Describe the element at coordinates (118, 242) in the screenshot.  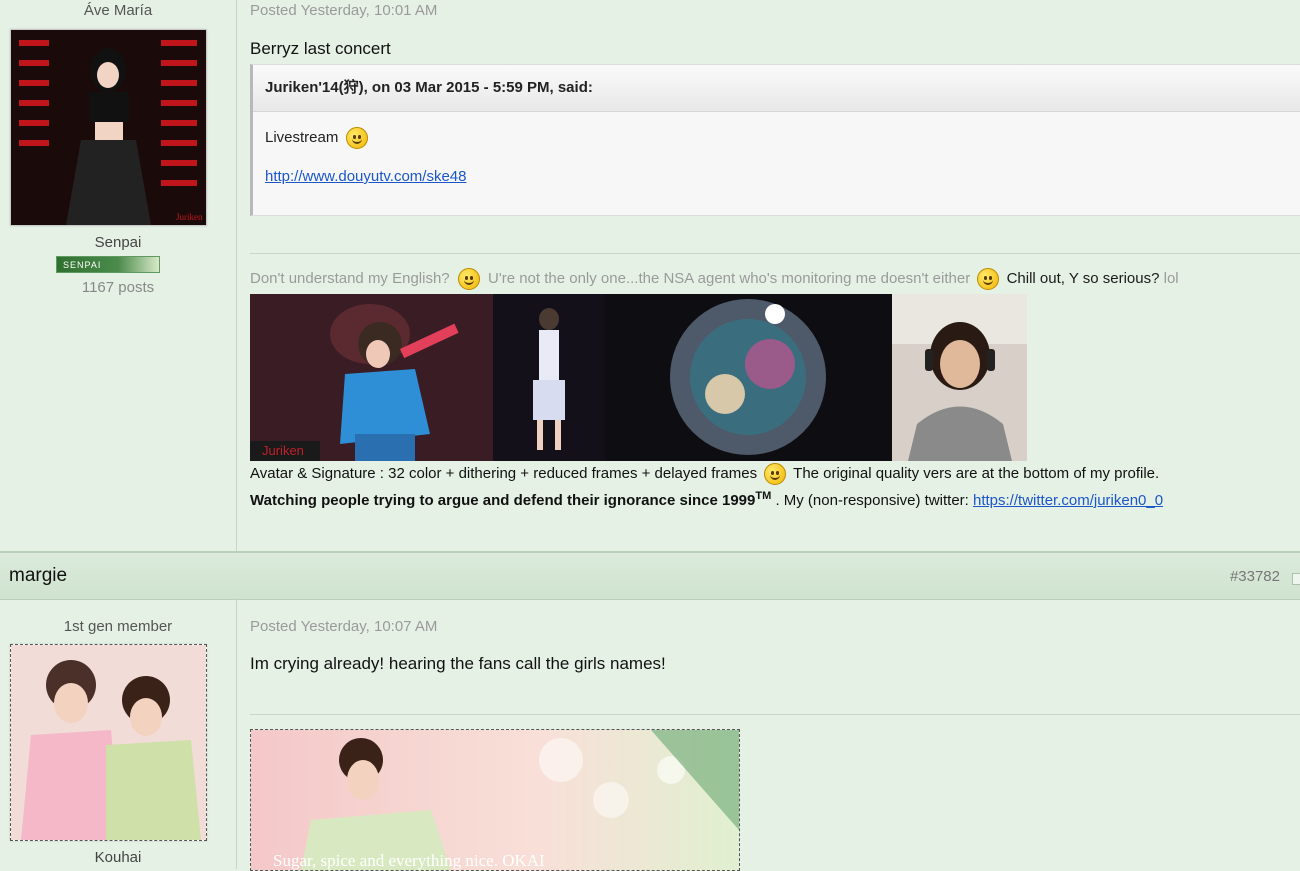
I see `member-rank: Senpai` at that location.